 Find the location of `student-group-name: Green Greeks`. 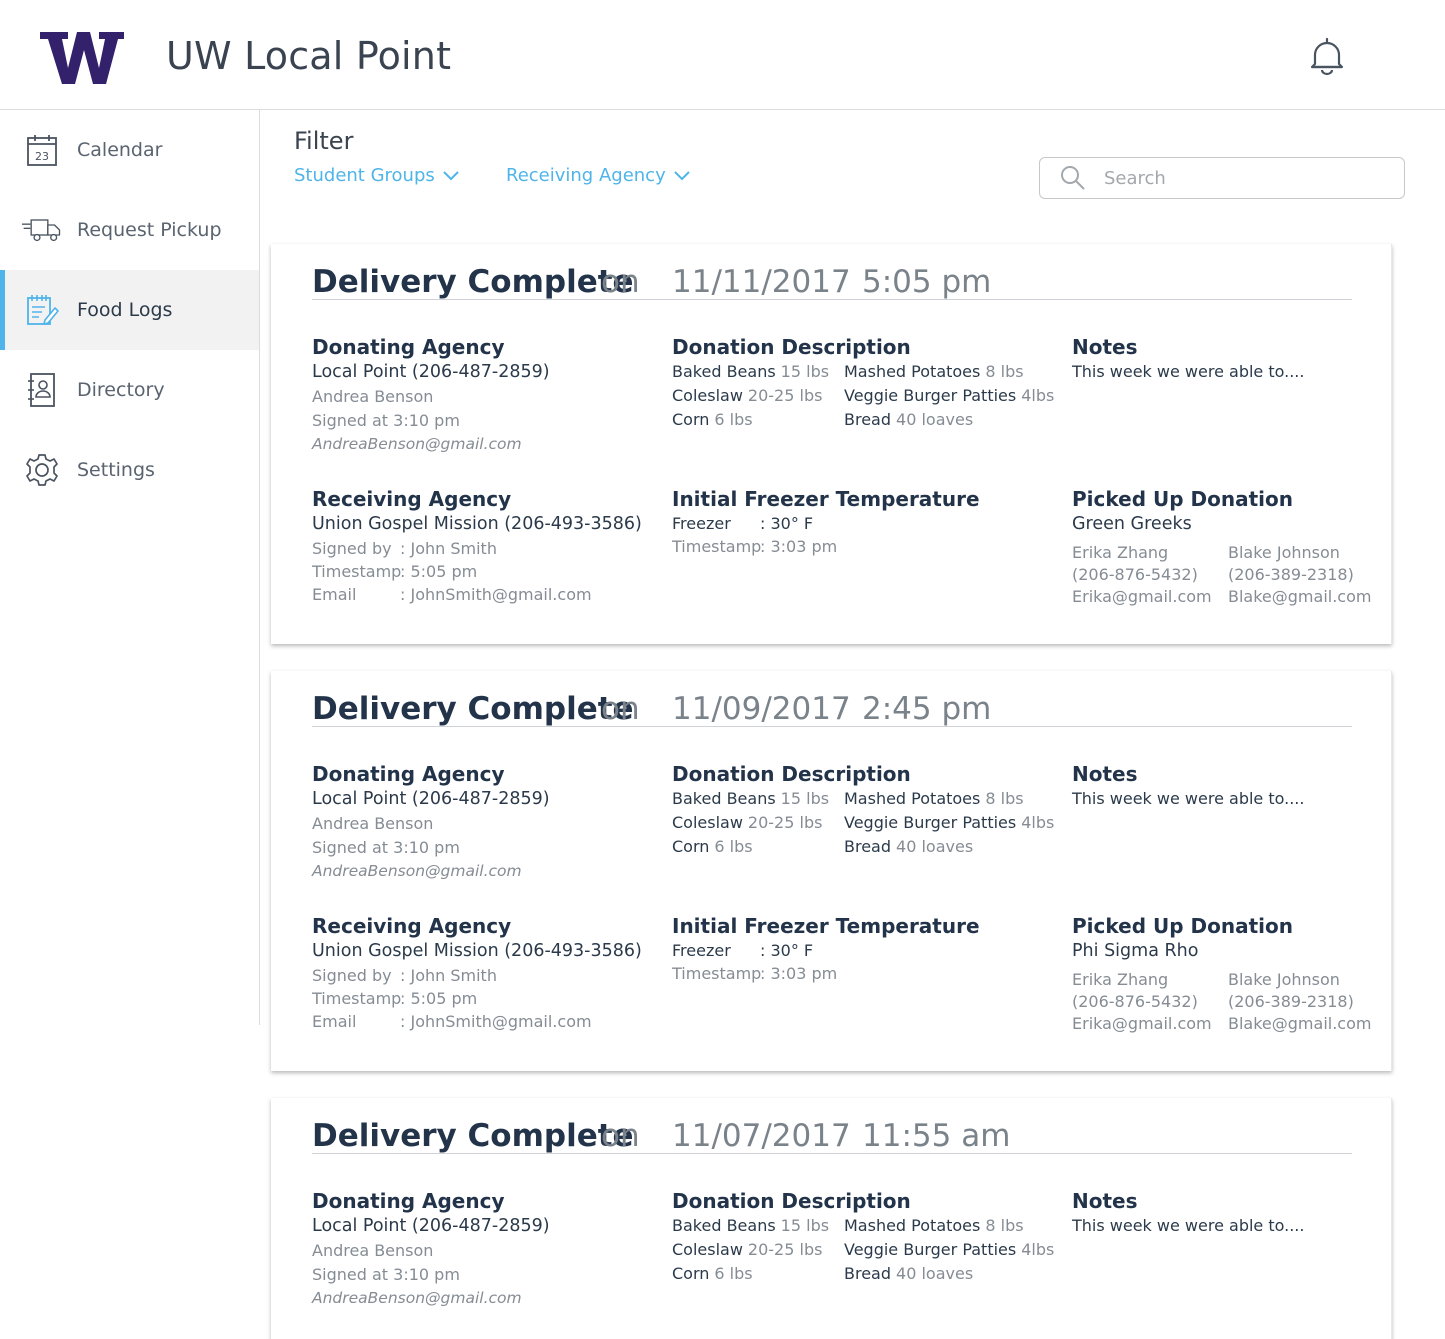

student-group-name: Green Greeks is located at coordinates (1132, 524).